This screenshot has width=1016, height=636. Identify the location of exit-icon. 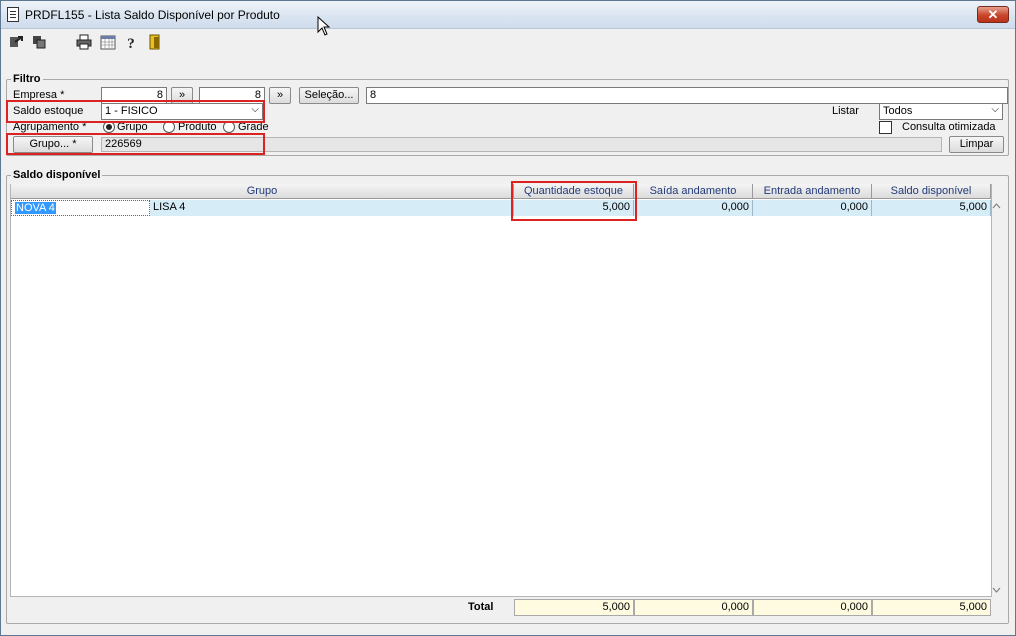
(16, 42).